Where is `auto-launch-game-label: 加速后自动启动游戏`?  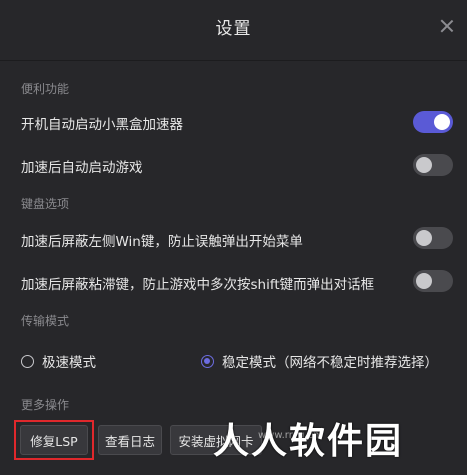
auto-launch-game-label: 加速后自动启动游戏 is located at coordinates (82, 168).